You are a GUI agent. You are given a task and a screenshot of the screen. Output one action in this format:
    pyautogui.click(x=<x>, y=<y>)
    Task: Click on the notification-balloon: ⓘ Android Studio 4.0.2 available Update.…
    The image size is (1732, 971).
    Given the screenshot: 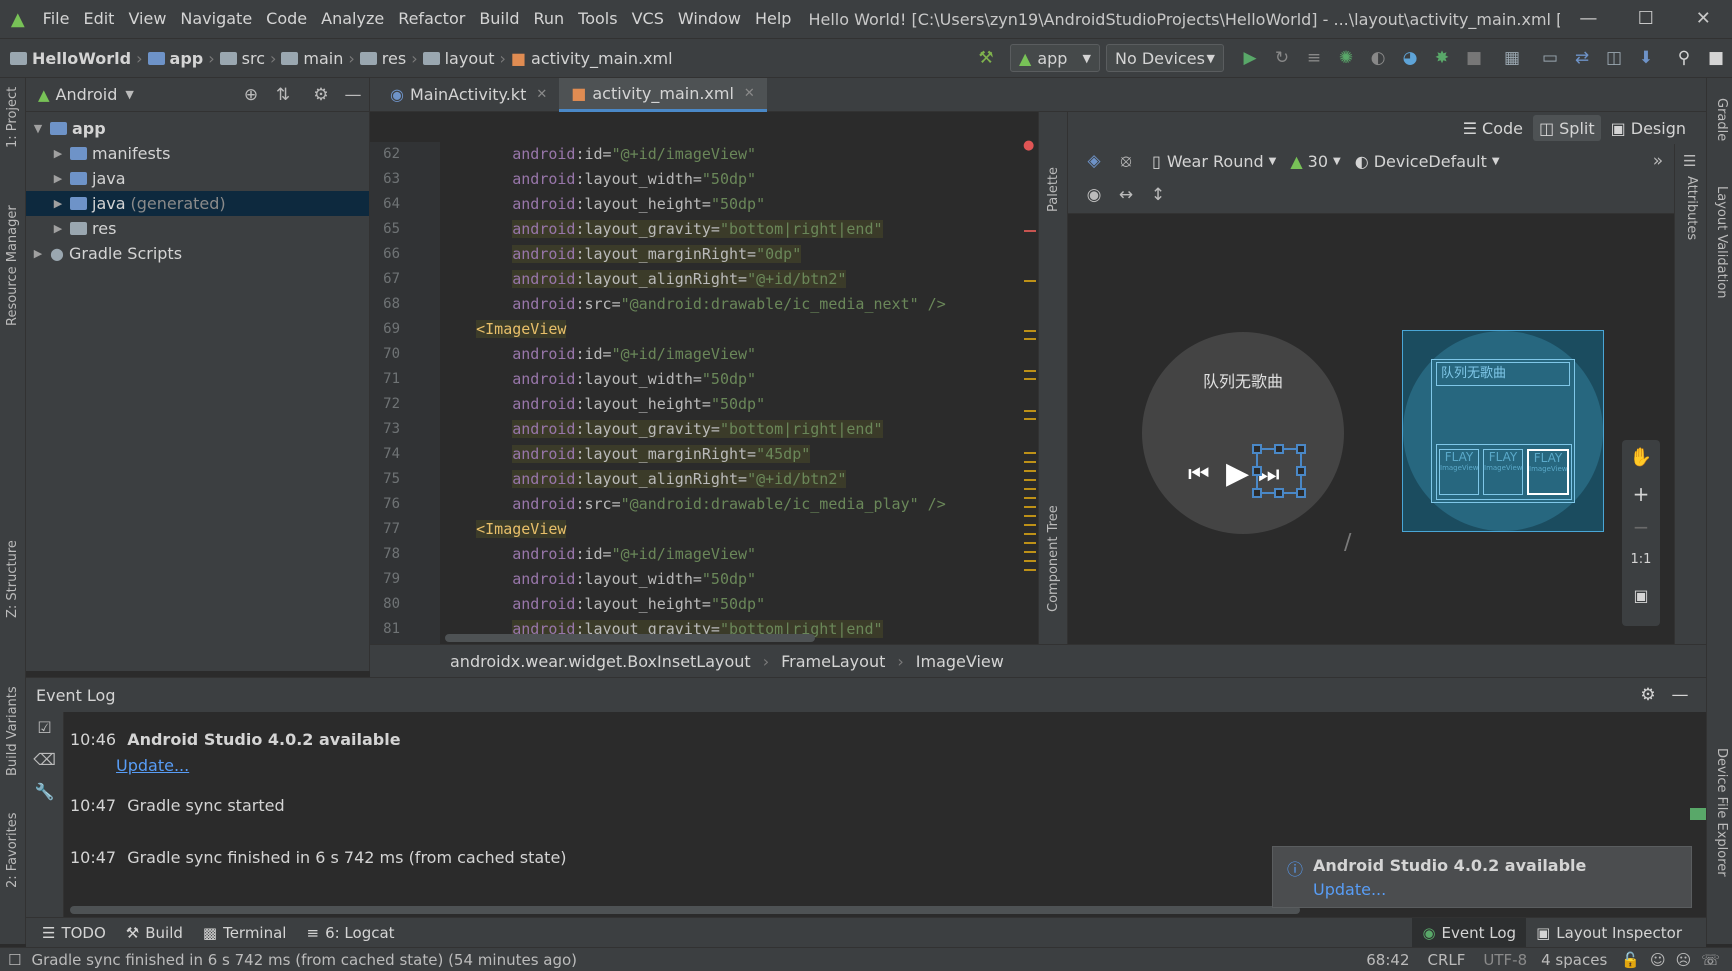 What is the action you would take?
    pyautogui.click(x=1482, y=877)
    